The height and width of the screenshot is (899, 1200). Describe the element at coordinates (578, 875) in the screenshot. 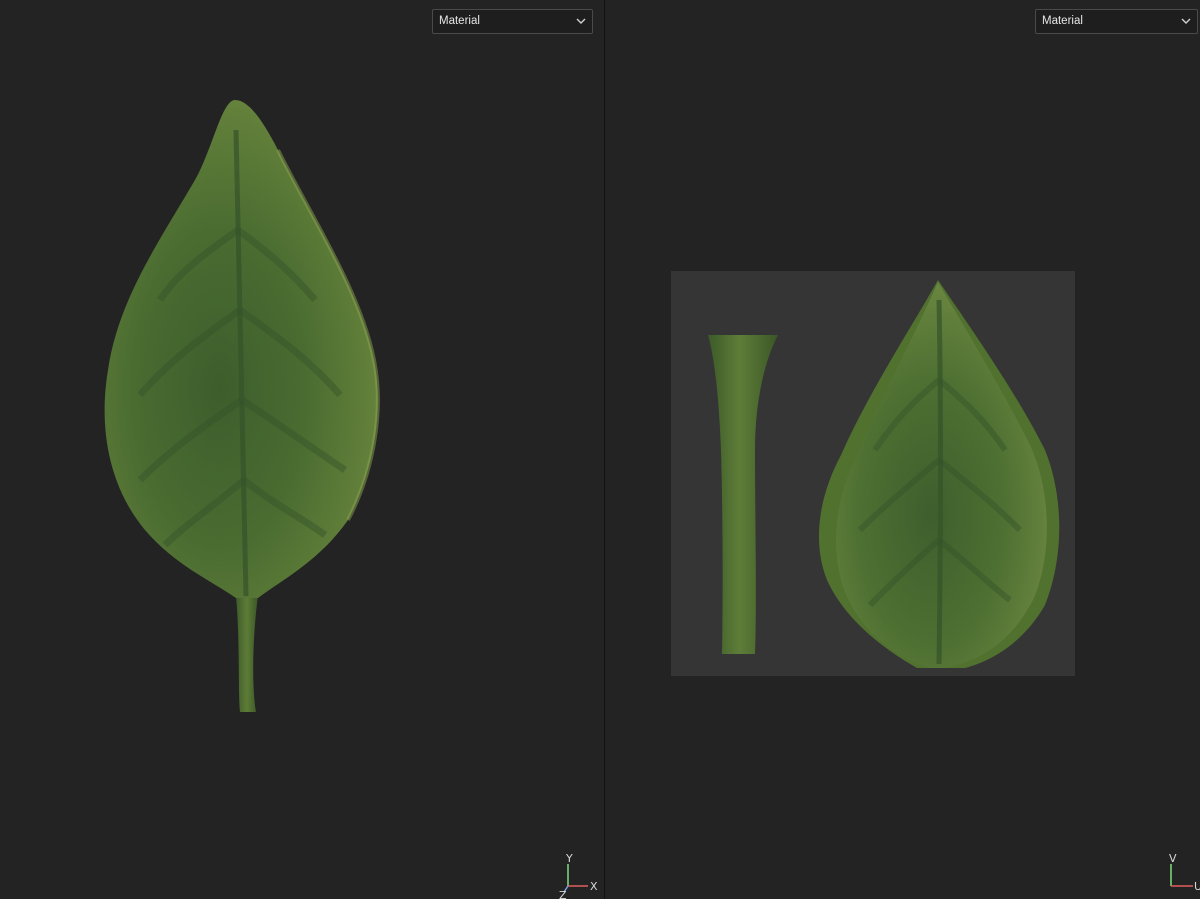

I see `axis-gizmo-xyz: Y X Z` at that location.